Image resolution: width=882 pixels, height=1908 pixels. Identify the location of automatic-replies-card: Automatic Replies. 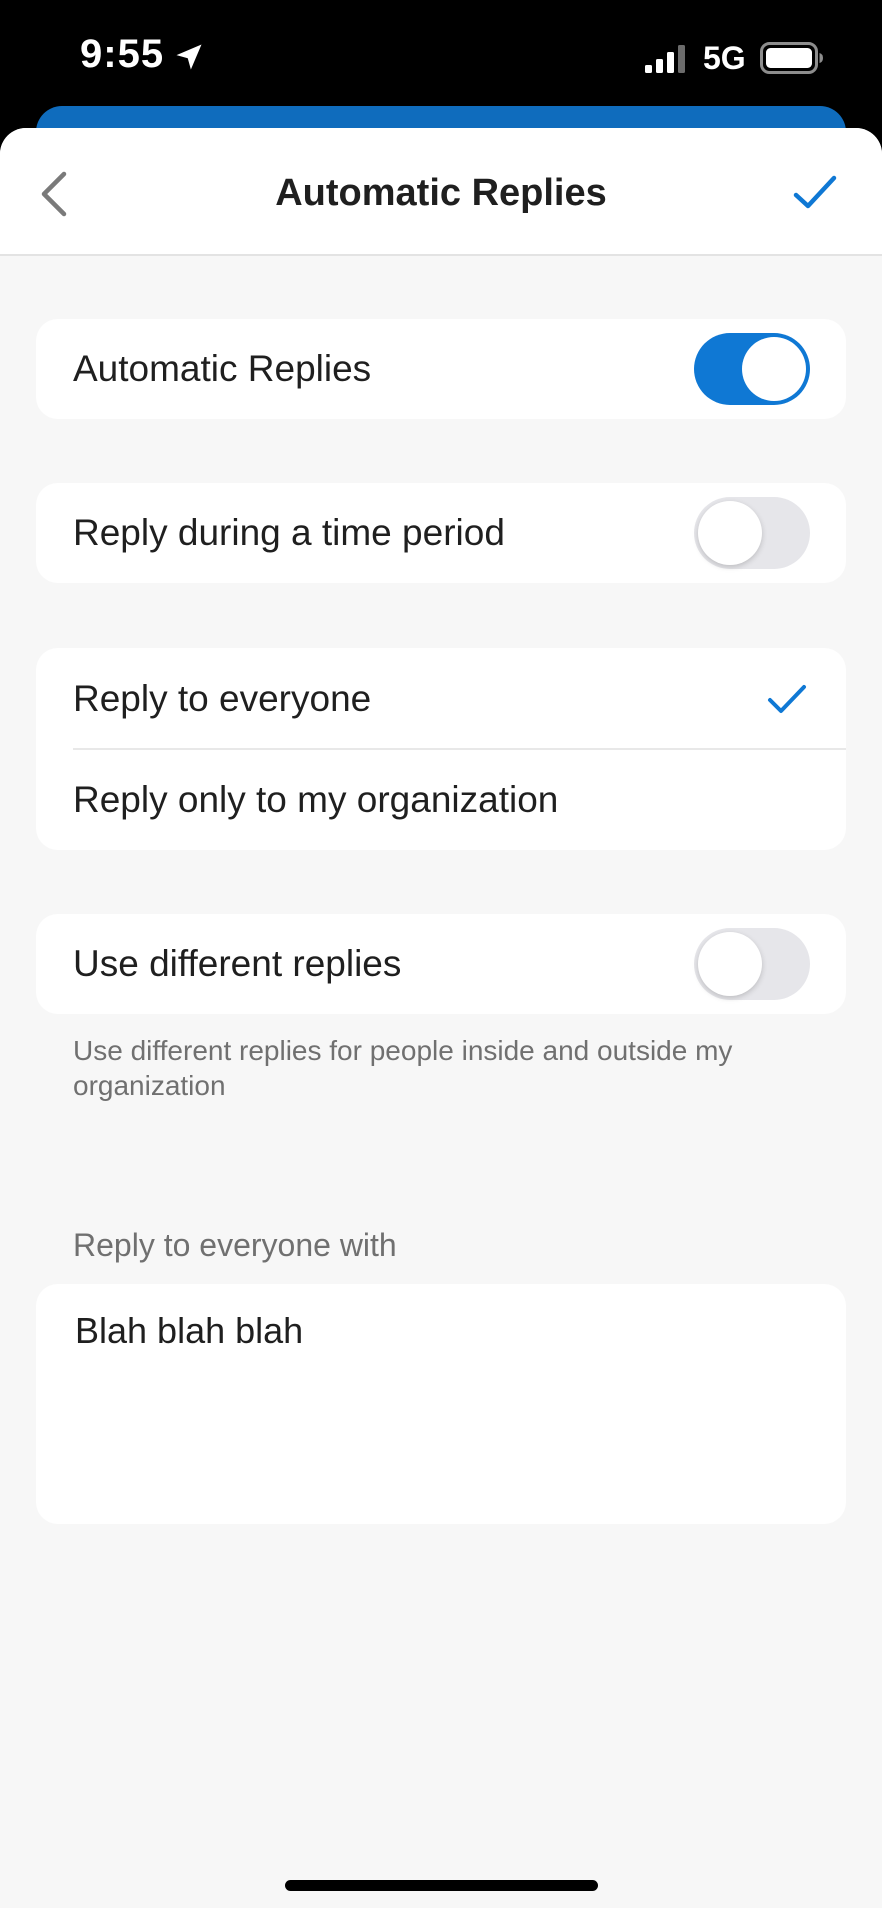
(441, 369).